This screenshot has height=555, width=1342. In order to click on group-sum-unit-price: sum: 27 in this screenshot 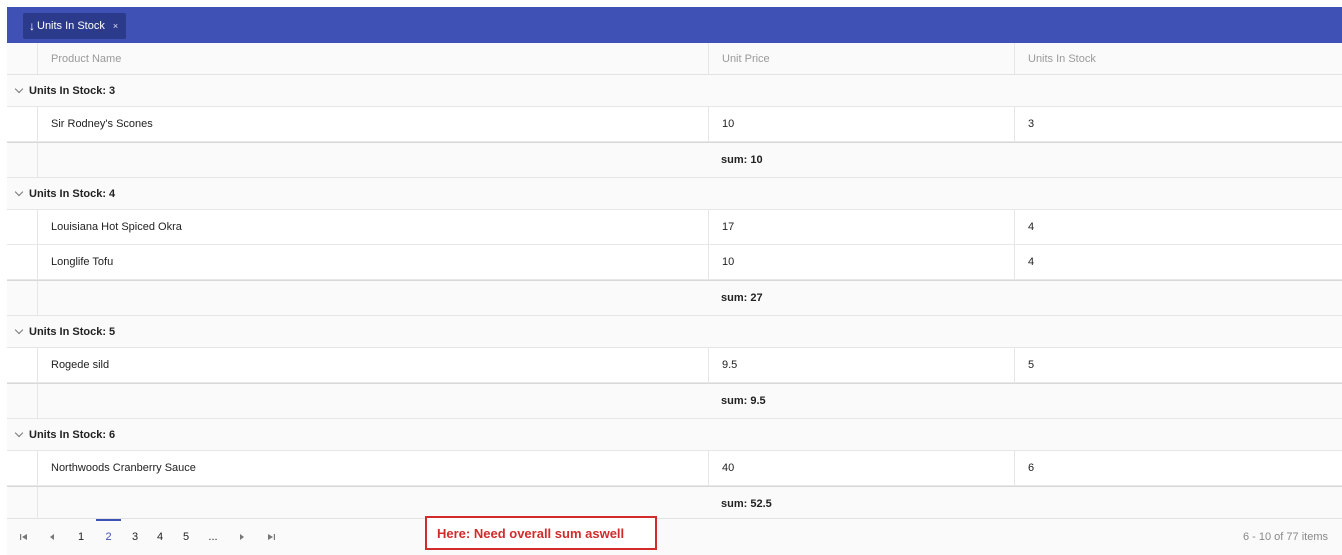, I will do `click(742, 298)`.